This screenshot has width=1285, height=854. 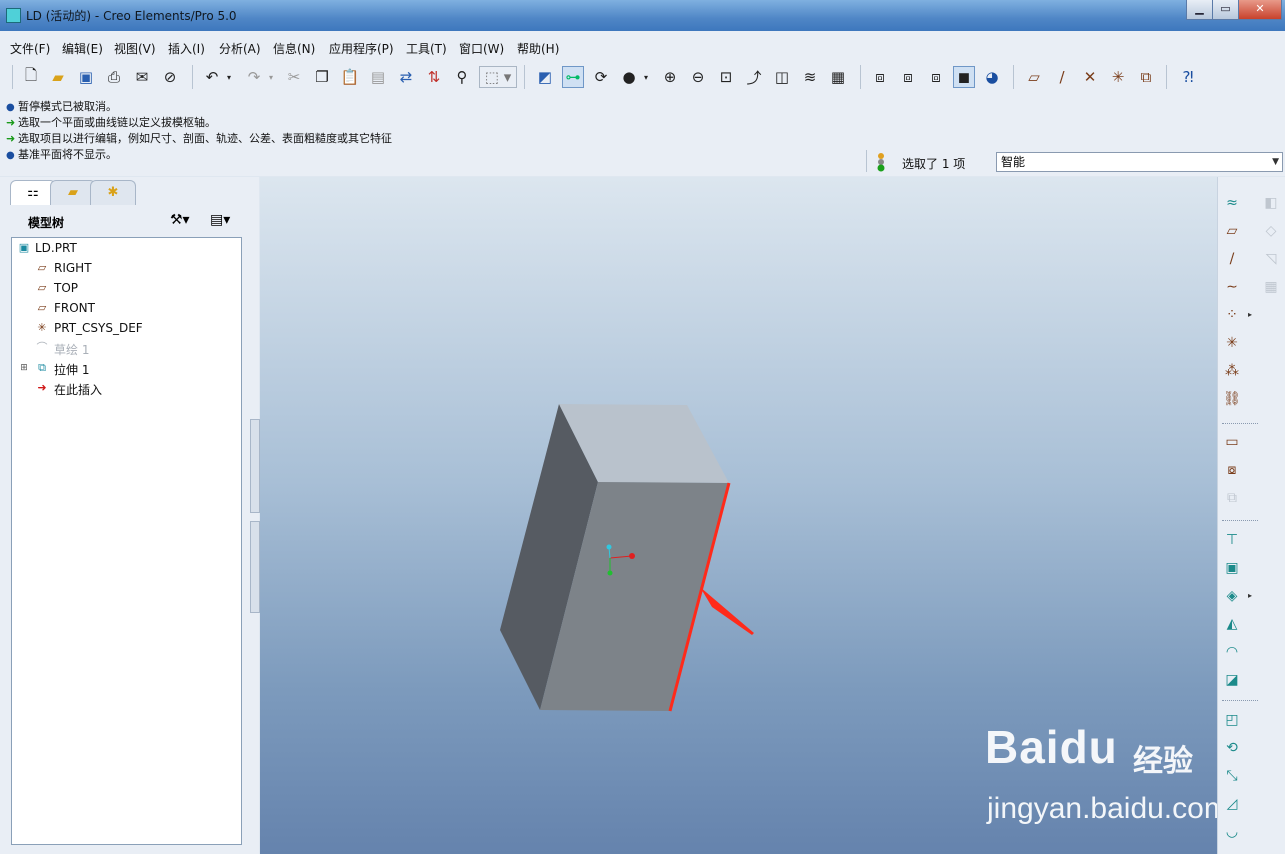 What do you see at coordinates (1232, 470) in the screenshot?
I see `surface-finish-icon: ⧇` at bounding box center [1232, 470].